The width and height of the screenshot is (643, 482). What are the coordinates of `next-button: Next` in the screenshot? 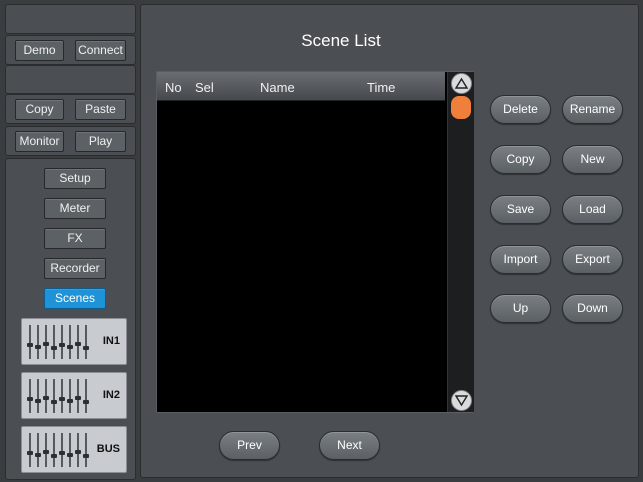 It's located at (349, 445).